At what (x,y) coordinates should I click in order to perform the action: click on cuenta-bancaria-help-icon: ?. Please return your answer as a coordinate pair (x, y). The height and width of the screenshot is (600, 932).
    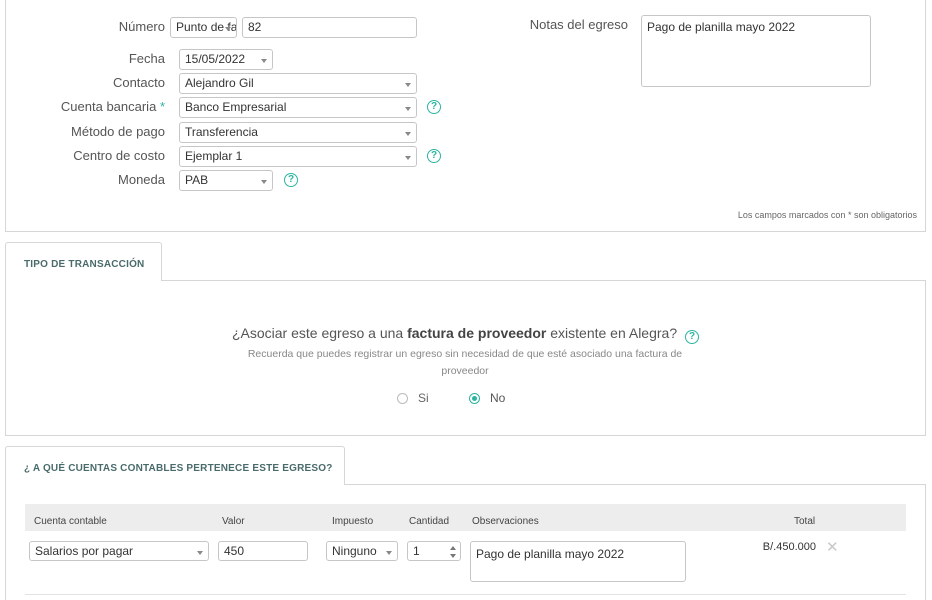
    Looking at the image, I should click on (434, 107).